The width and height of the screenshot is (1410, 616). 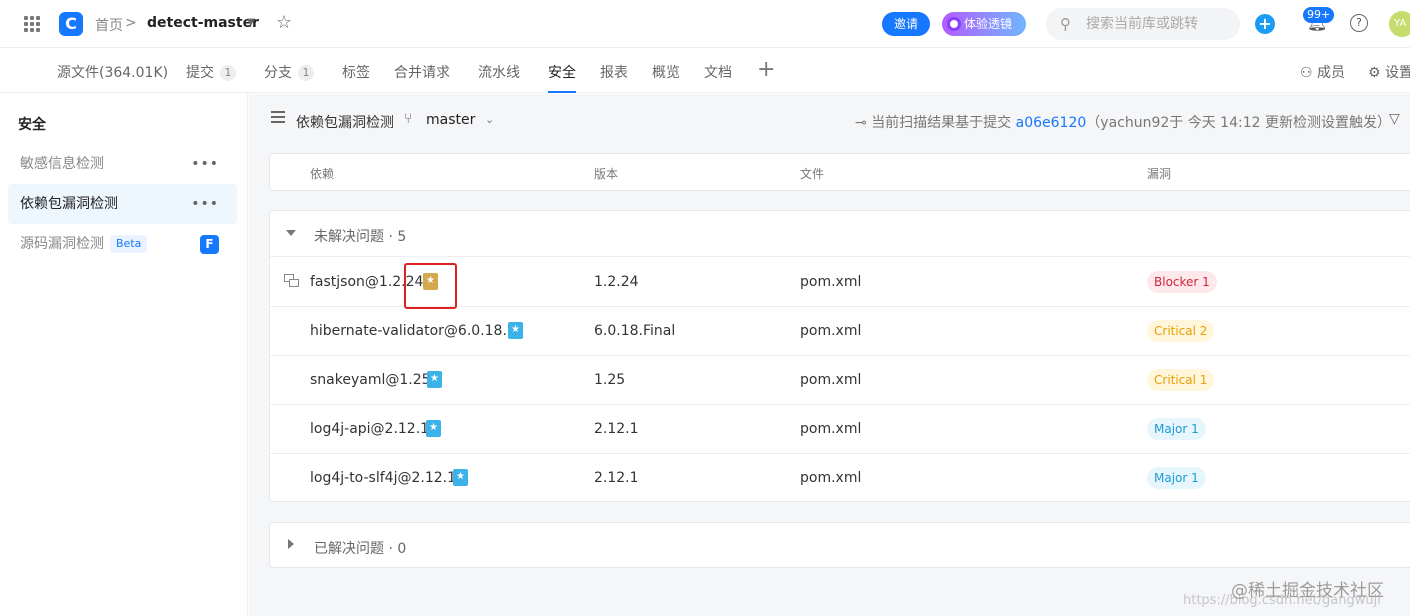 What do you see at coordinates (1182, 282) in the screenshot?
I see `severity-badge: Blocker 1` at bounding box center [1182, 282].